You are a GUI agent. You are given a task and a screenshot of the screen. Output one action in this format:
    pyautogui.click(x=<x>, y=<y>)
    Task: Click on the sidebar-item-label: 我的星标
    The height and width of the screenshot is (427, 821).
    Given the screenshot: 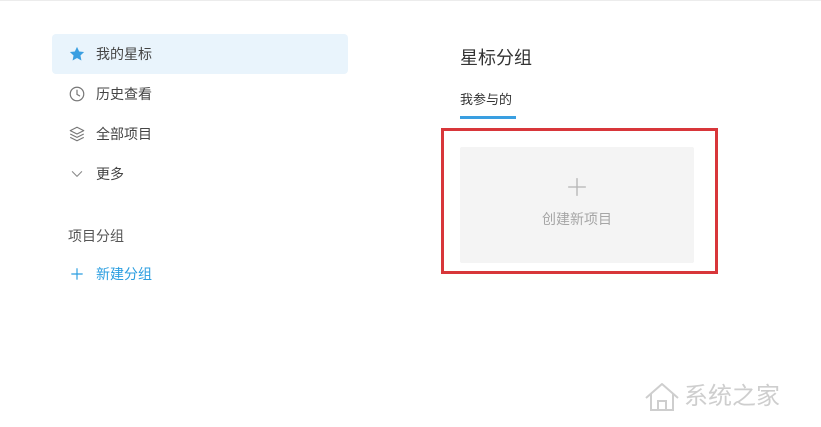 What is the action you would take?
    pyautogui.click(x=124, y=55)
    